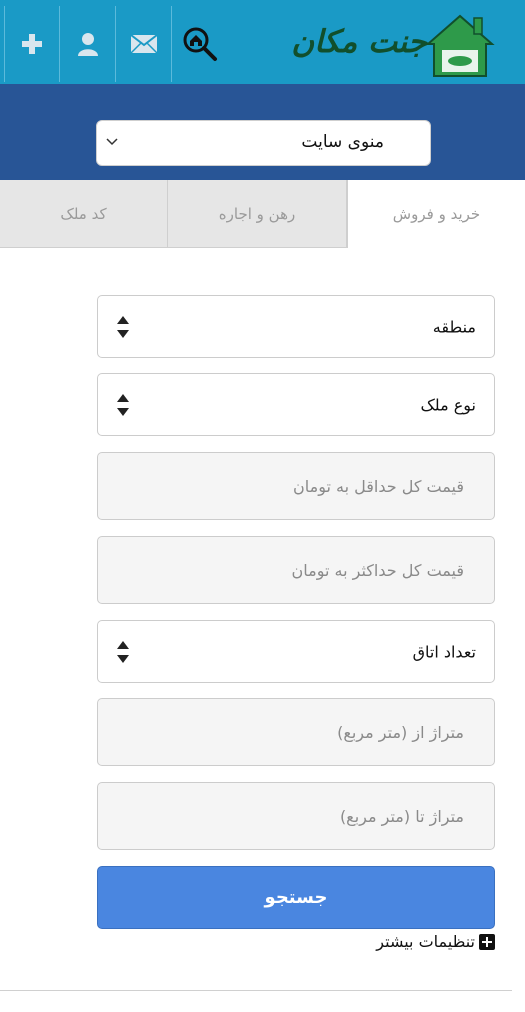 The width and height of the screenshot is (525, 1012). I want to click on site-menu-select: منوی سایت, so click(263, 143).